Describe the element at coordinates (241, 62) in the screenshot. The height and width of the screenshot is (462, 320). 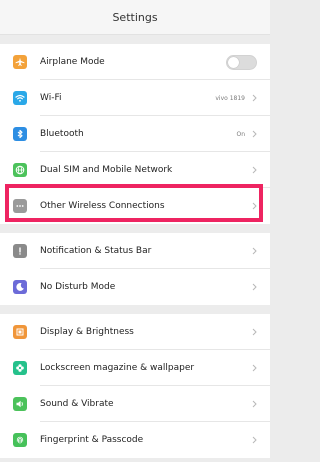
I see `airplane-mode-toggle` at that location.